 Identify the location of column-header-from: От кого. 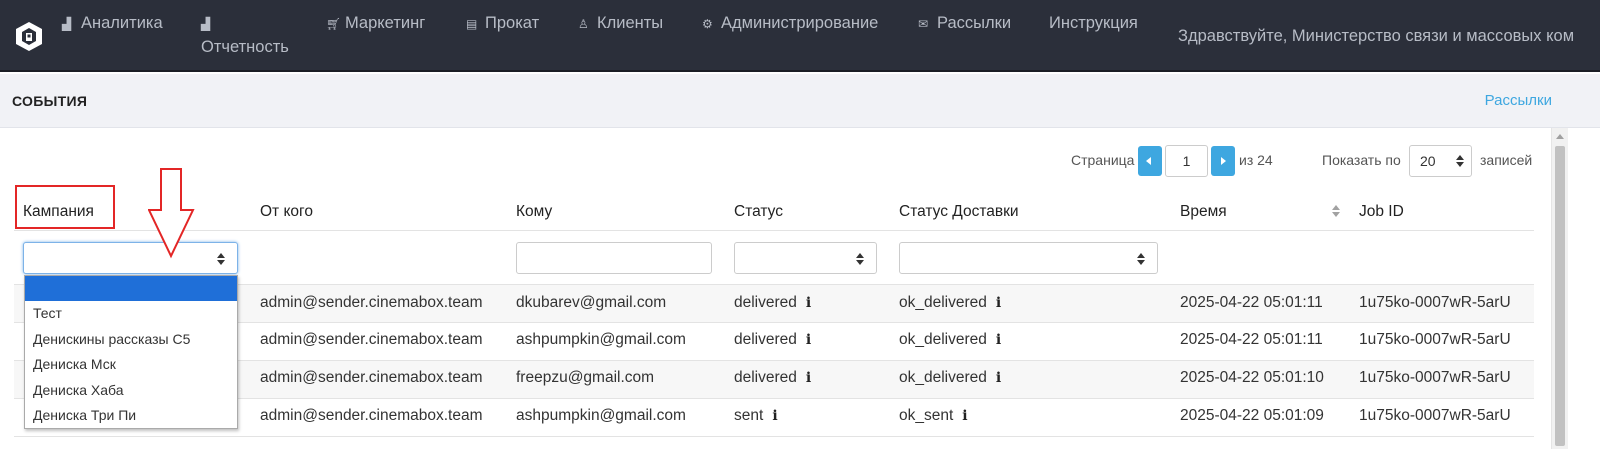
(286, 212).